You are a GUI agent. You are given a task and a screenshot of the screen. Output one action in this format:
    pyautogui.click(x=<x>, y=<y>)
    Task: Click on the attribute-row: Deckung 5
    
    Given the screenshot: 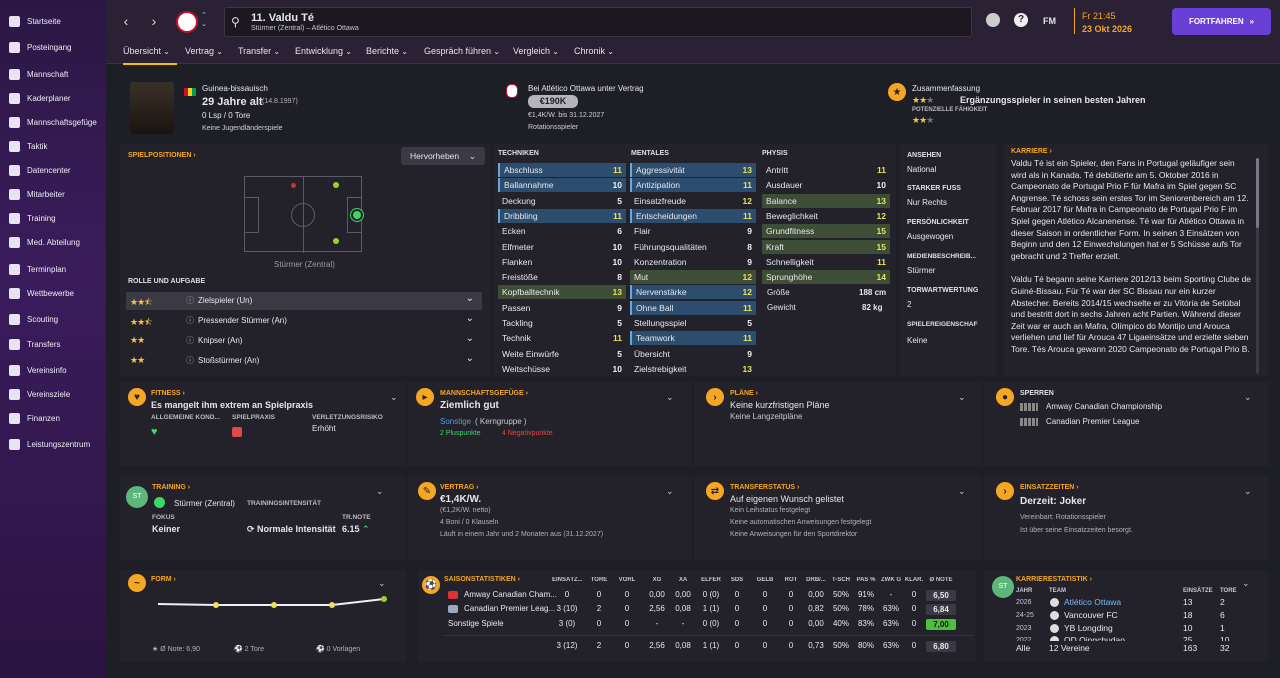 What is the action you would take?
    pyautogui.click(x=562, y=201)
    